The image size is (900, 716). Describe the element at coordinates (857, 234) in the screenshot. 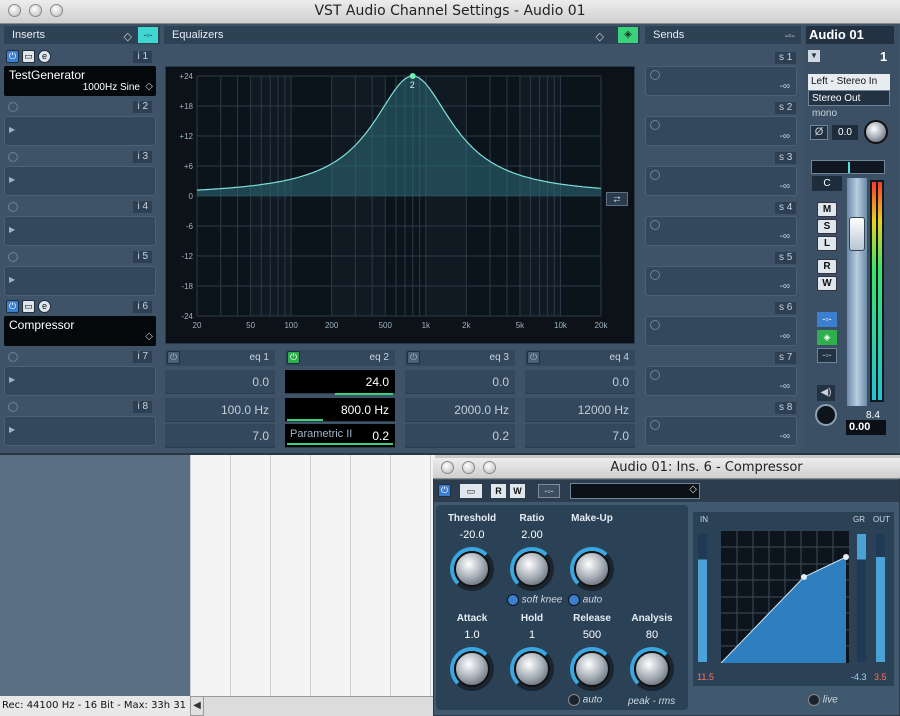

I see `fader-handle` at that location.